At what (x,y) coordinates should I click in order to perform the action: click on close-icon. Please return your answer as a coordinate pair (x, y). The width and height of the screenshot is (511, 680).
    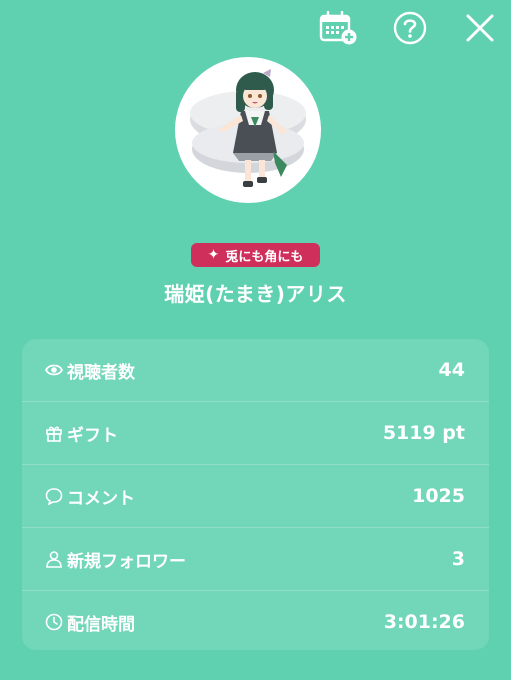
    Looking at the image, I should click on (480, 28).